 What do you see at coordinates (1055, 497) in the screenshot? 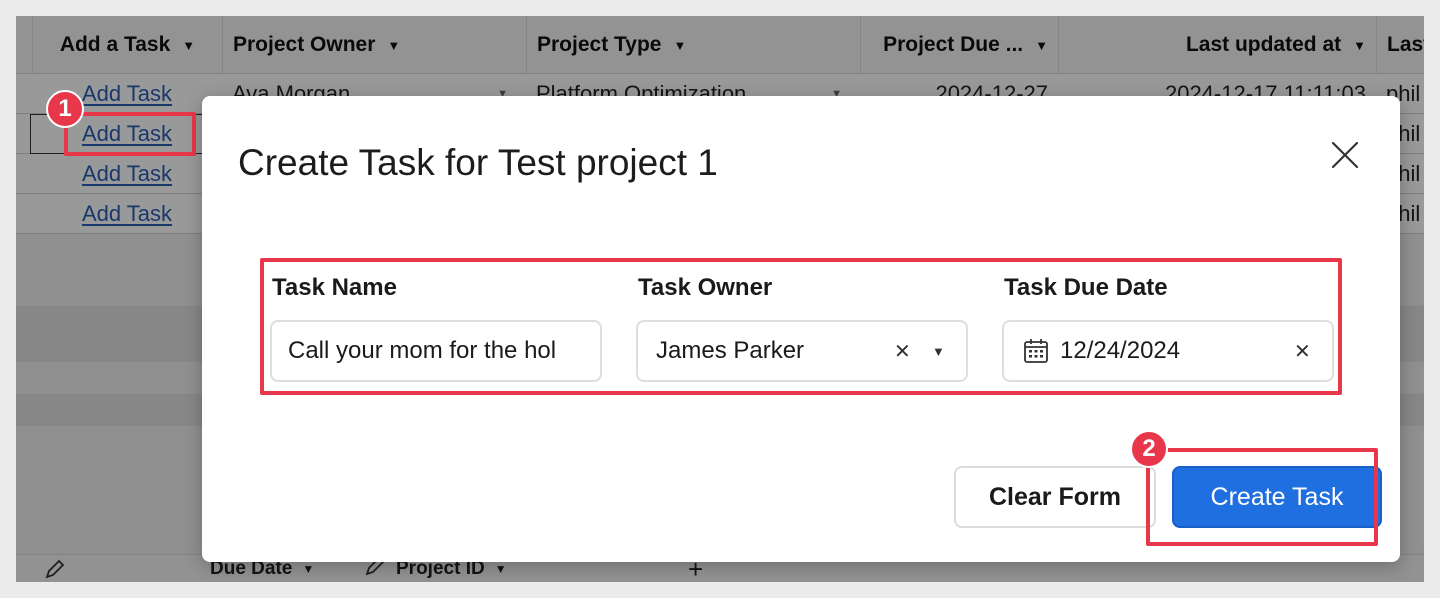
I see `clear-form-button: Clear Form` at bounding box center [1055, 497].